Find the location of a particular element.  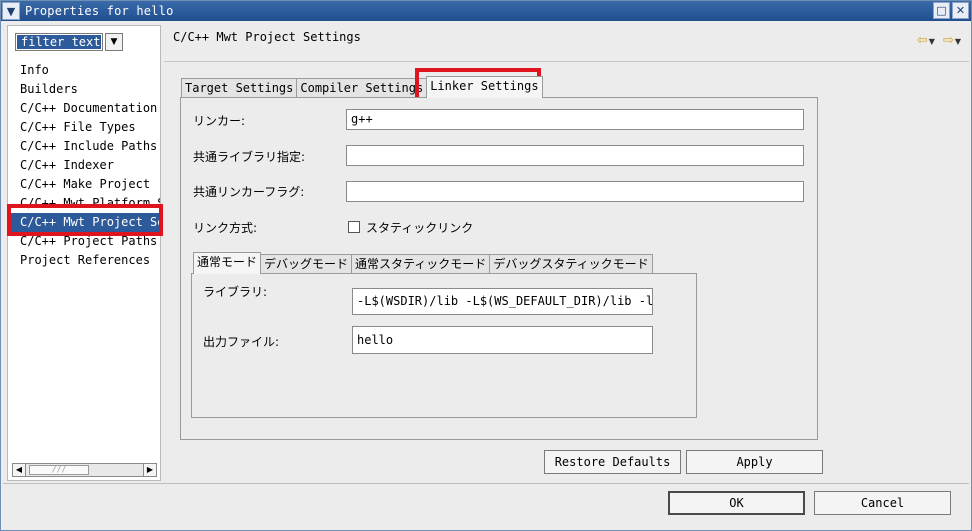

linker-label: リンカー: is located at coordinates (219, 121).